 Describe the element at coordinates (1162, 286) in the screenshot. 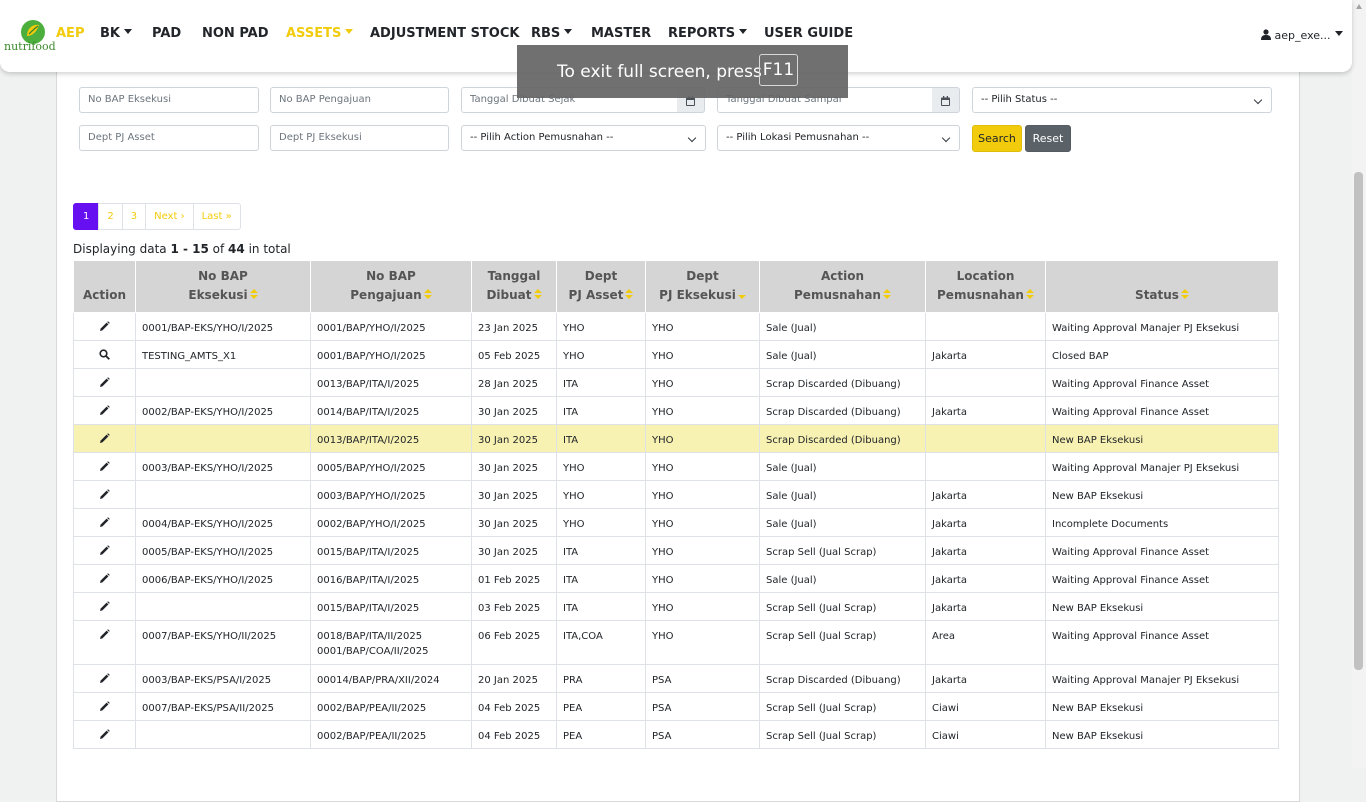

I see `column-header-status: Status` at that location.